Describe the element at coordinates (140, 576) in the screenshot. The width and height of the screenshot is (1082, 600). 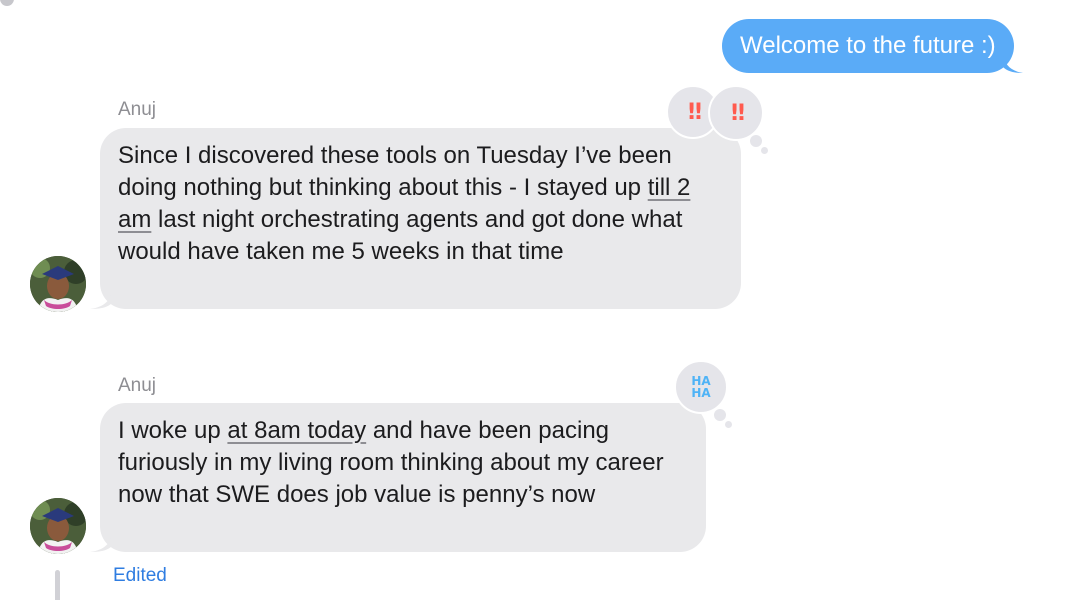
I see `edited-label: Edited` at that location.